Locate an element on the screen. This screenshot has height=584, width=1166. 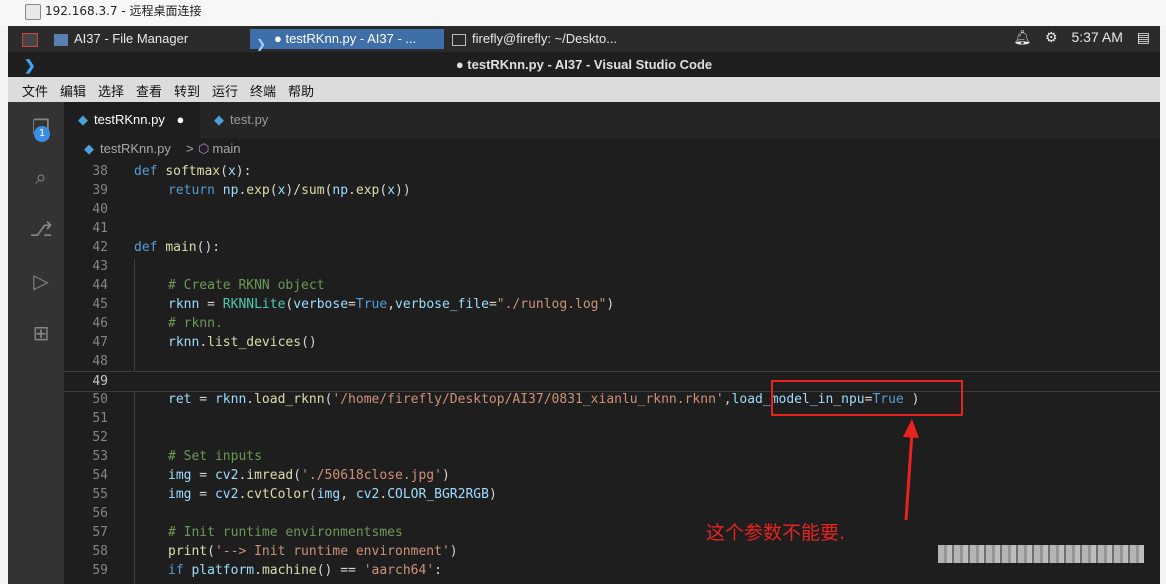
annotation-arrow is located at coordinates (911, 470).